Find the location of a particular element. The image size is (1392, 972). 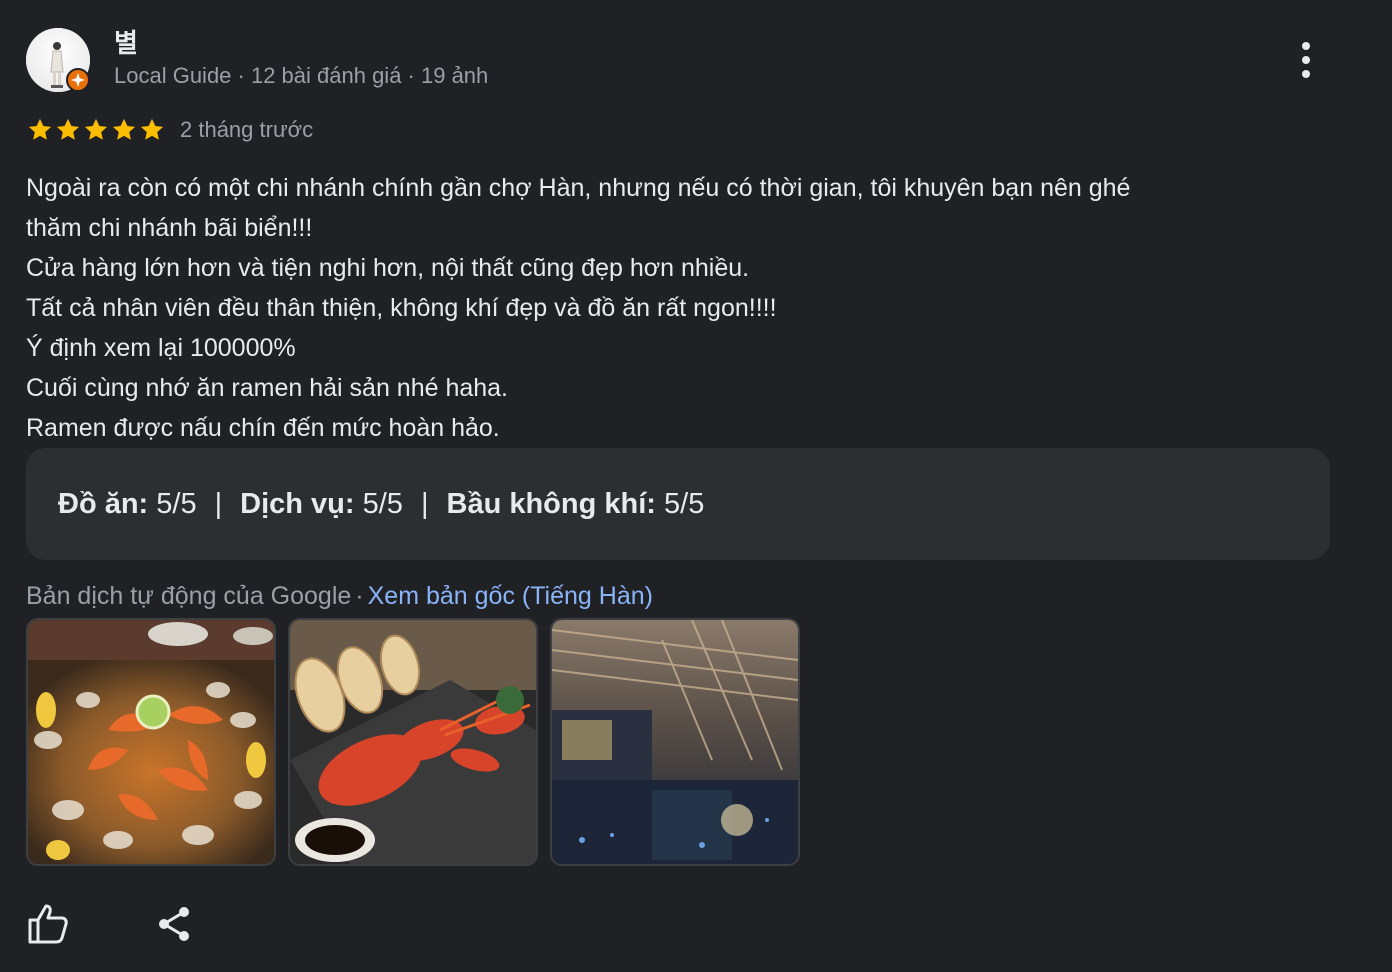

reviewer-name: 별 is located at coordinates (126, 43).